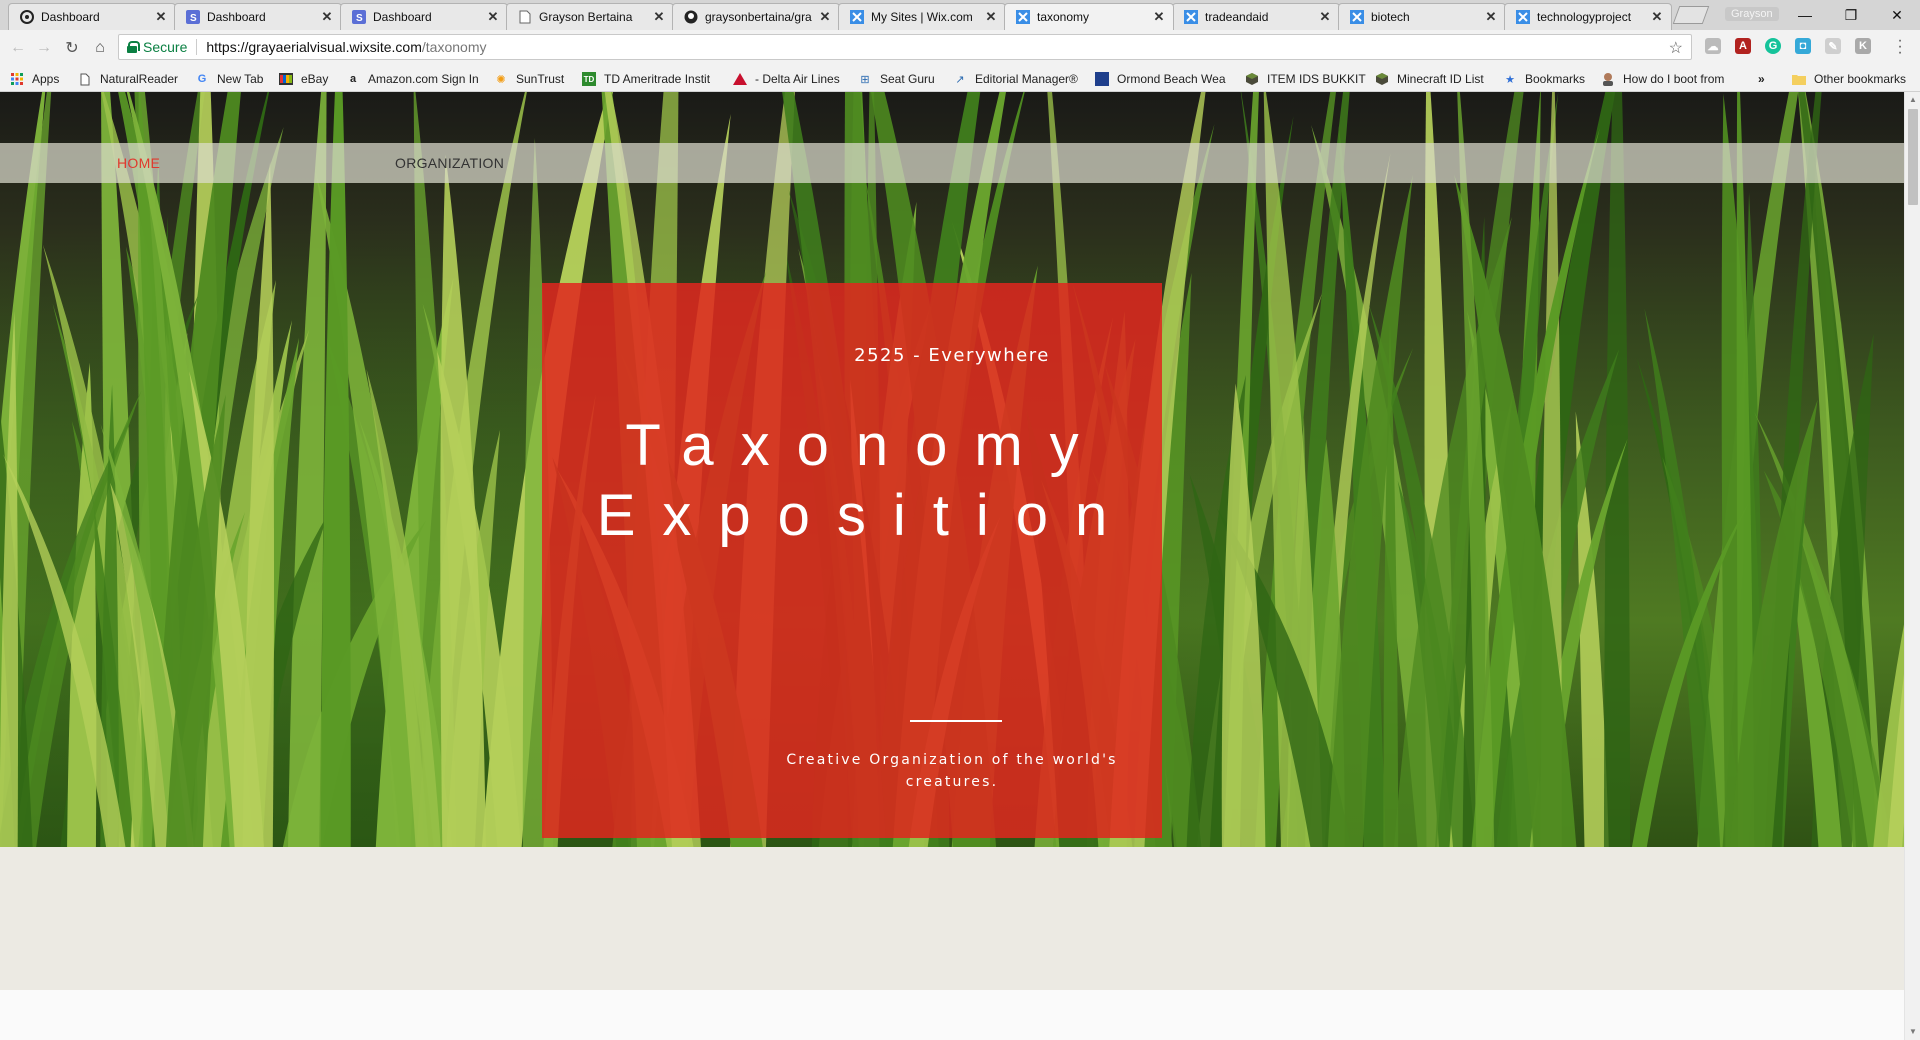 The height and width of the screenshot is (1040, 1920). What do you see at coordinates (353, 79) in the screenshot?
I see `amazon-icon: a` at bounding box center [353, 79].